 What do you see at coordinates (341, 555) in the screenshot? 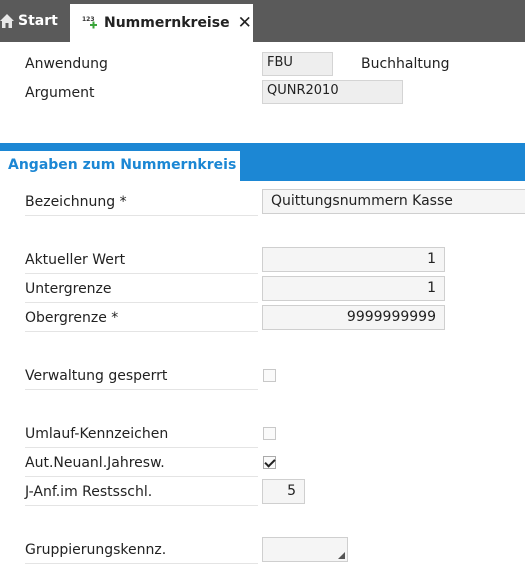
I see `dropdown-corner-icon` at bounding box center [341, 555].